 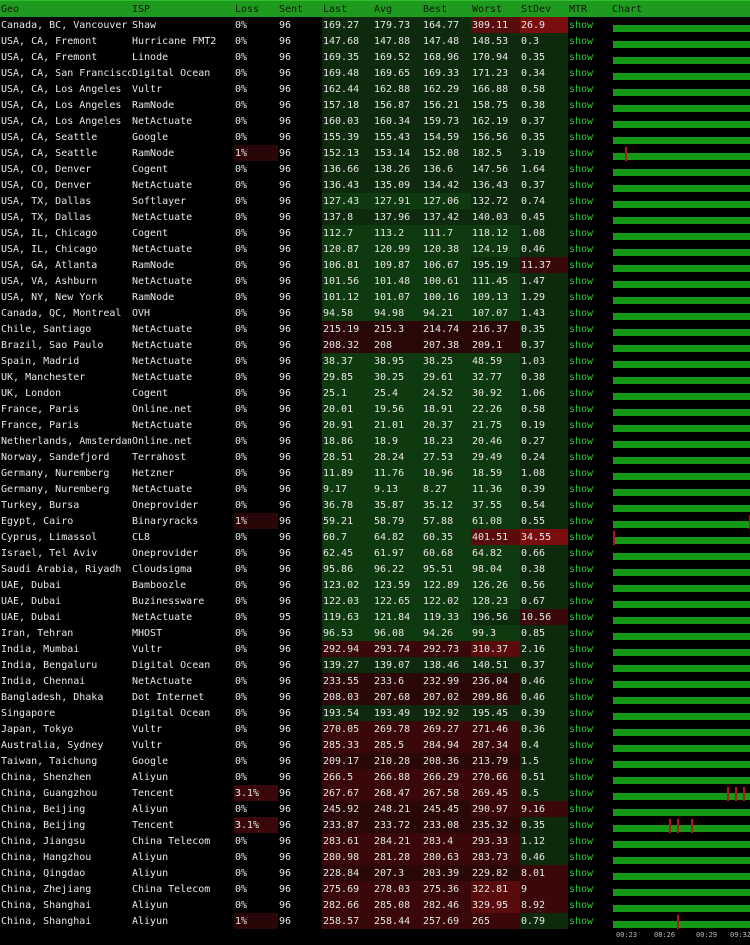 I want to click on cell-sent: 96, so click(x=285, y=649).